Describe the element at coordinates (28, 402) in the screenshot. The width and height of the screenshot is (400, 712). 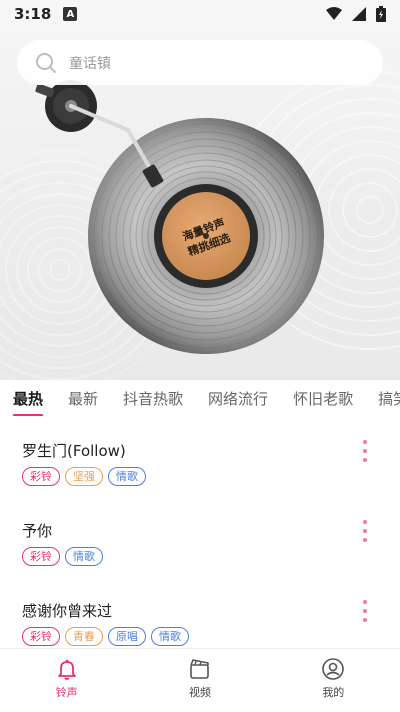
I see `tab-hottest: 最热` at that location.